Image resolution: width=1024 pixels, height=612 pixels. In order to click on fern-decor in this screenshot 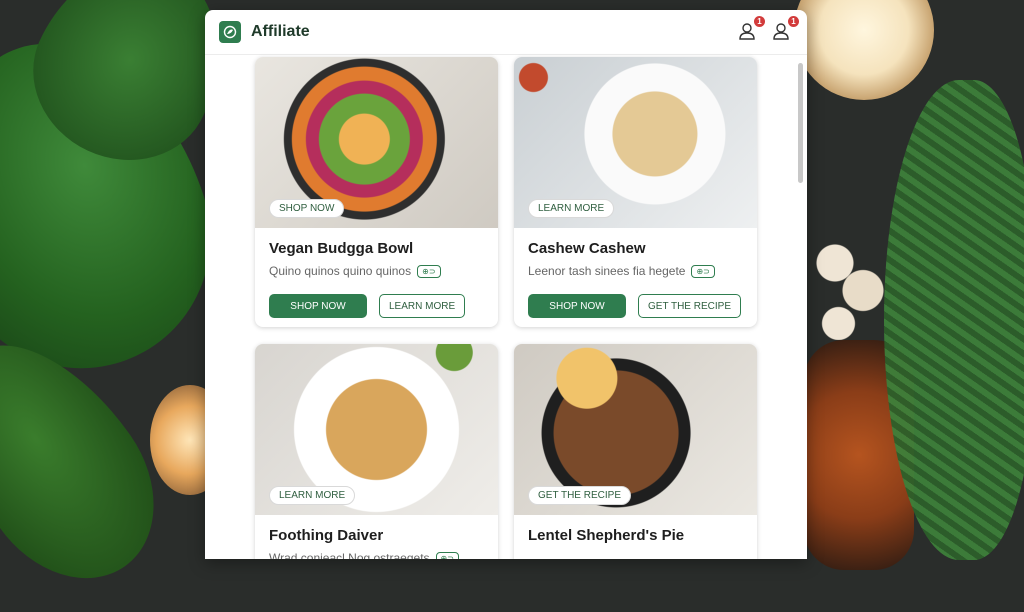, I will do `click(954, 320)`.